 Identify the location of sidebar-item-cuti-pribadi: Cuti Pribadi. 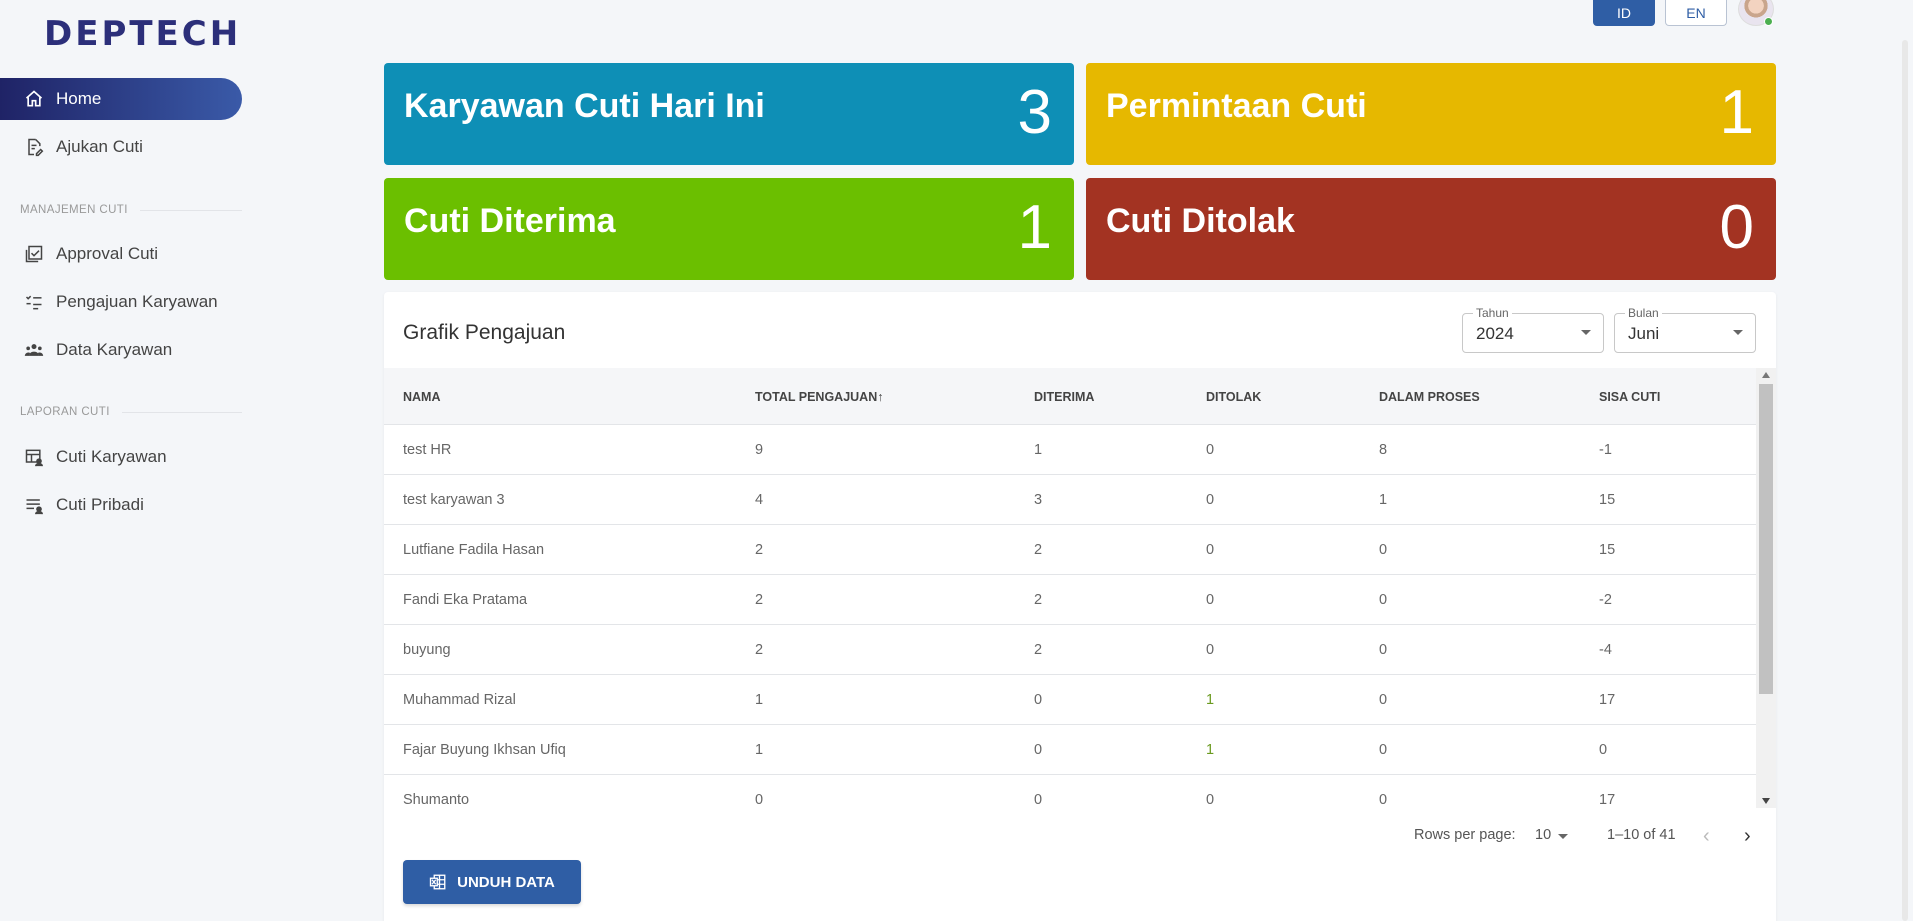
(121, 505).